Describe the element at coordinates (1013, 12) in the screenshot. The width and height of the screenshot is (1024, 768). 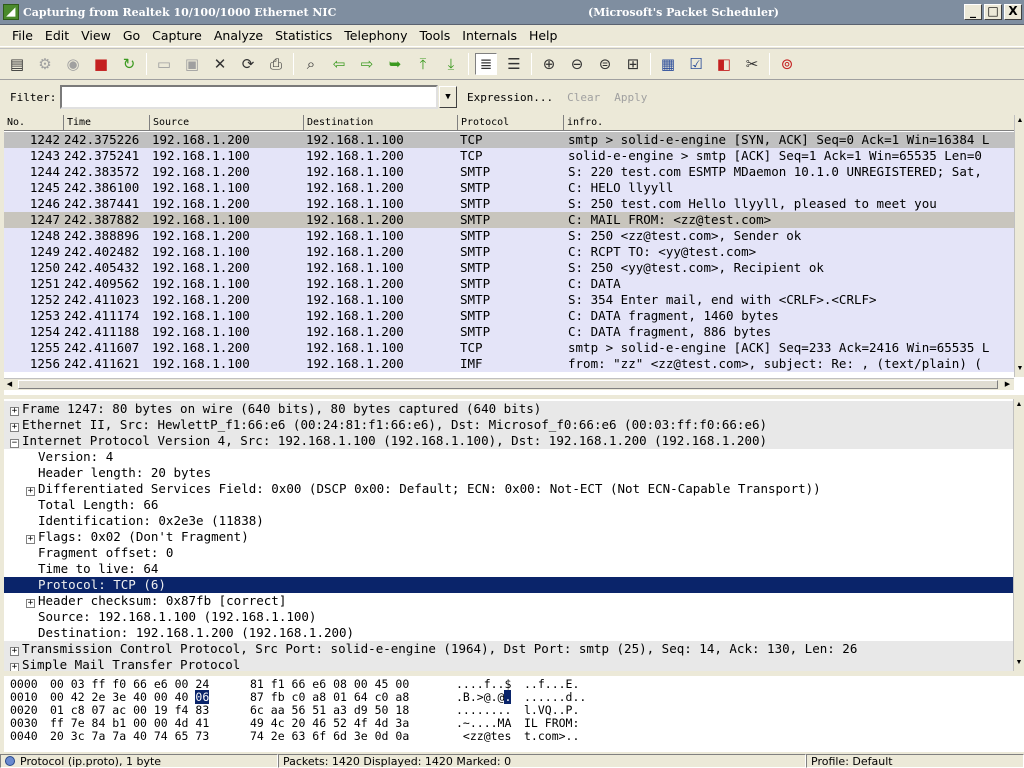
I see `close-button: X` at that location.